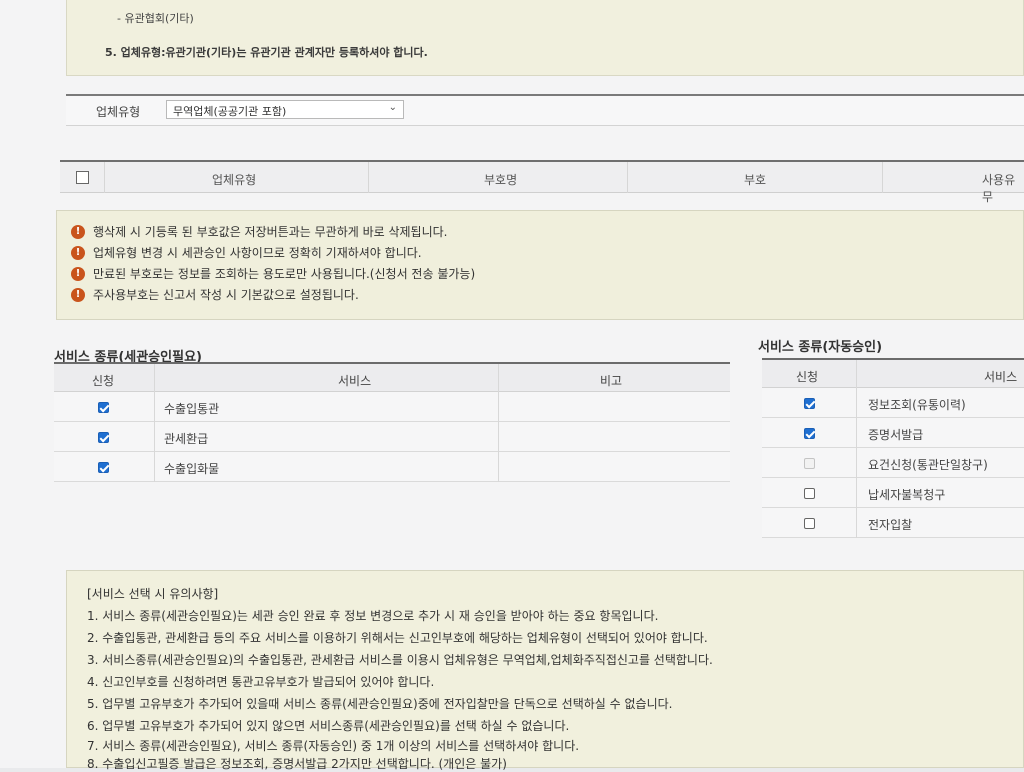 The height and width of the screenshot is (772, 1024). I want to click on service-name: 요건신청(통관단일창구), so click(928, 465).